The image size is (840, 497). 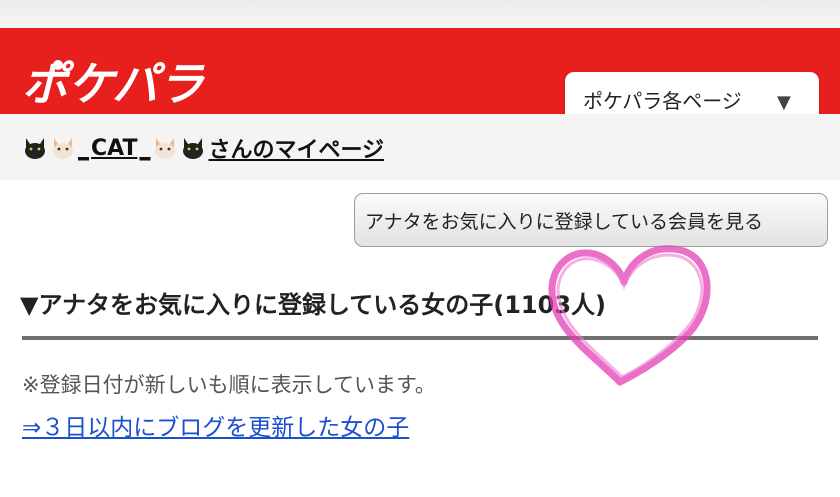 I want to click on pages-menu-label: ポケパラ各ページ, so click(x=662, y=101).